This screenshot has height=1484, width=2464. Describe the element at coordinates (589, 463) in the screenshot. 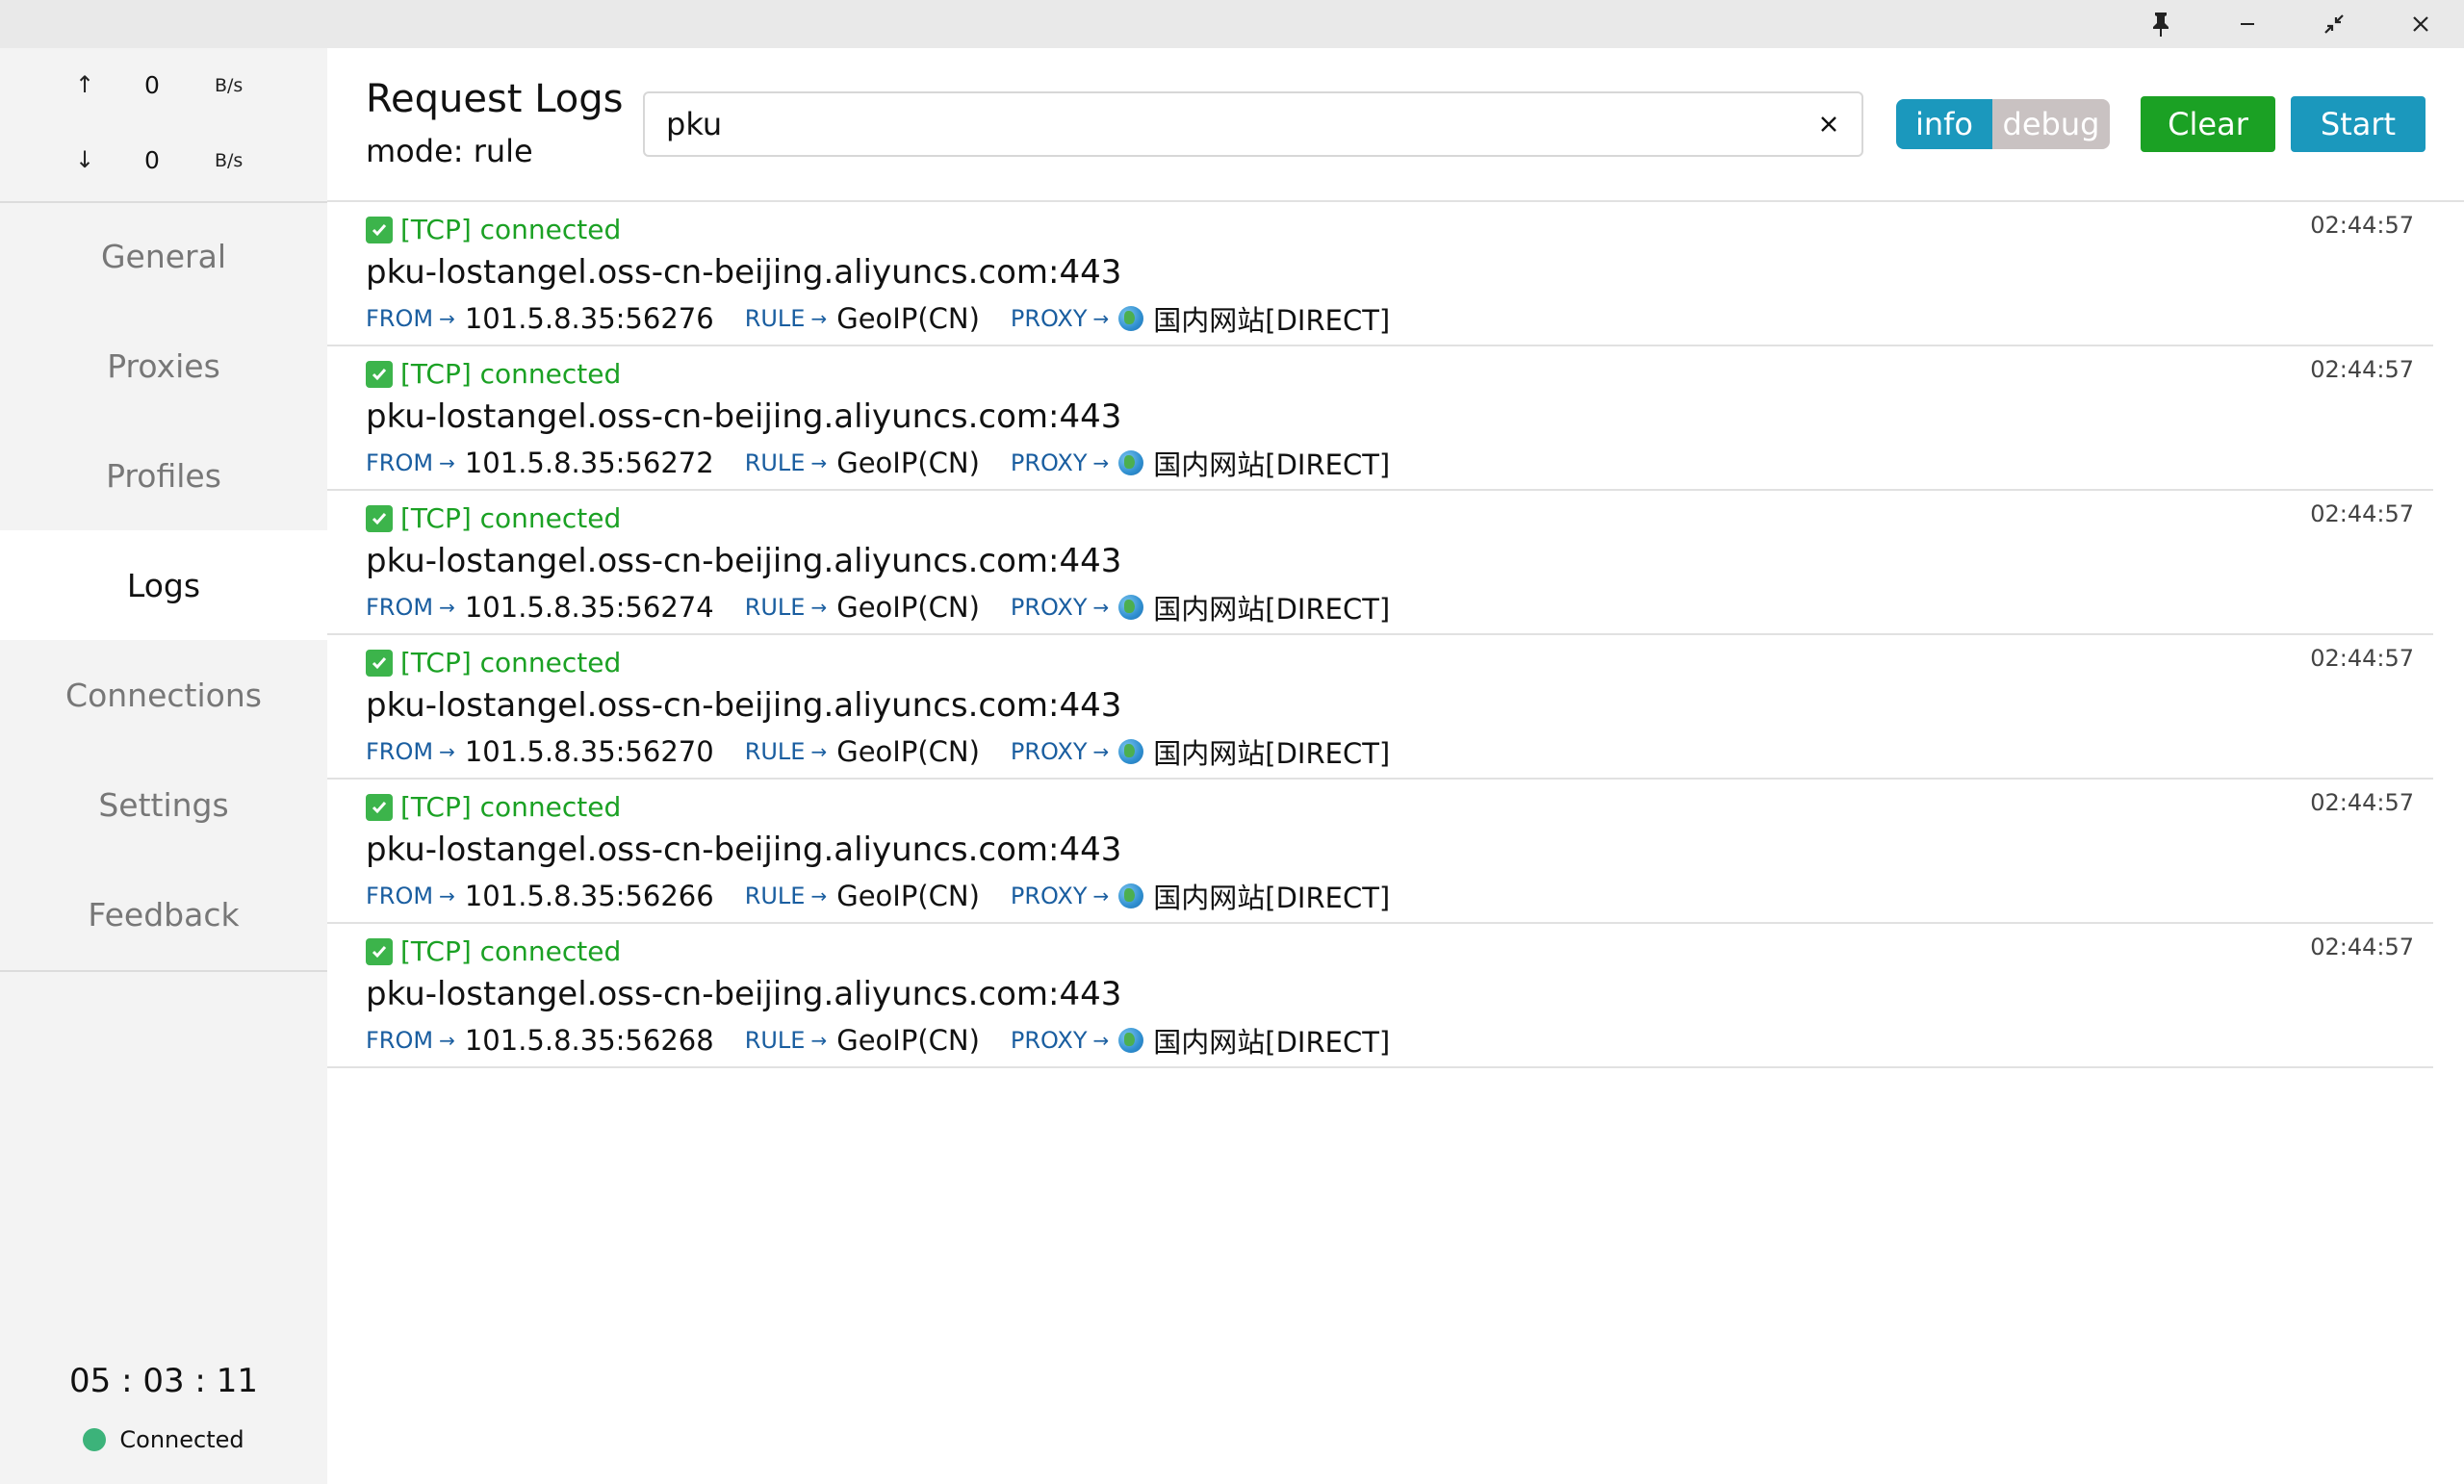

I see `from-value: 101.5.8.35:56272` at that location.